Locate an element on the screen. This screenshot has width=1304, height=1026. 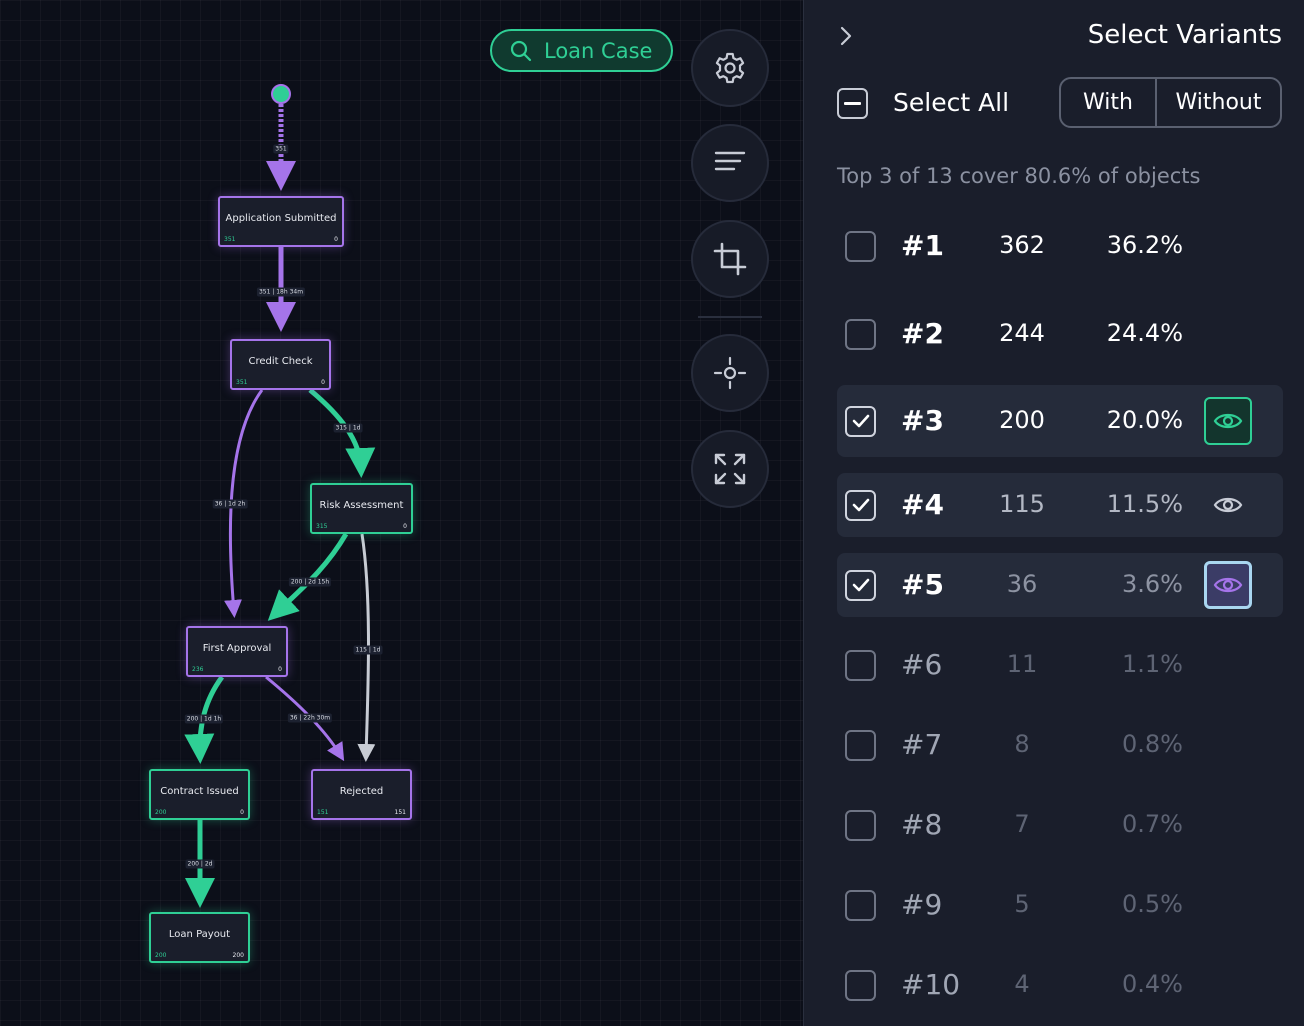
node-risk-assessment: Risk Assessment 315 0 is located at coordinates (361, 508).